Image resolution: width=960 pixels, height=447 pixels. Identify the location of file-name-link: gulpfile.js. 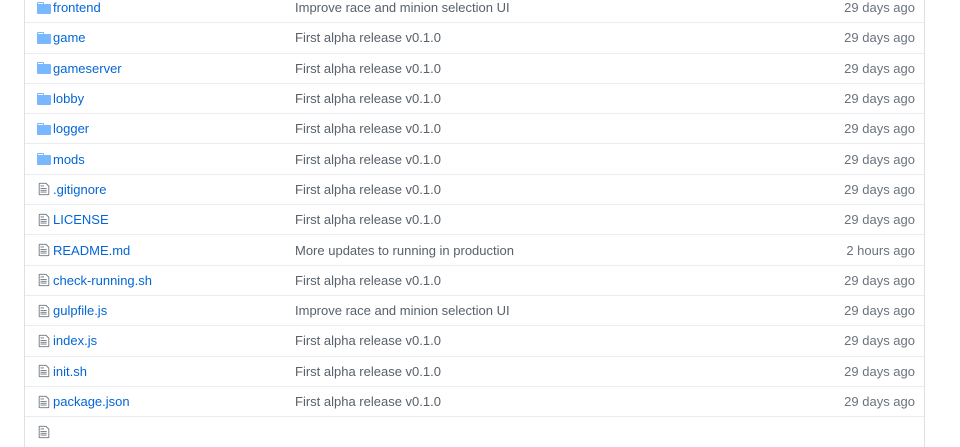
(80, 310).